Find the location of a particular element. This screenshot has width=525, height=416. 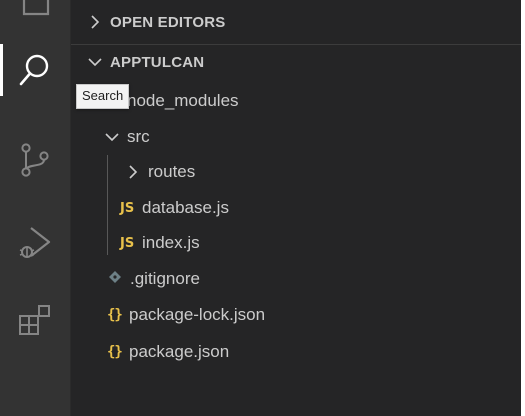

tree-item-package-json: {} package.json is located at coordinates (296, 352).